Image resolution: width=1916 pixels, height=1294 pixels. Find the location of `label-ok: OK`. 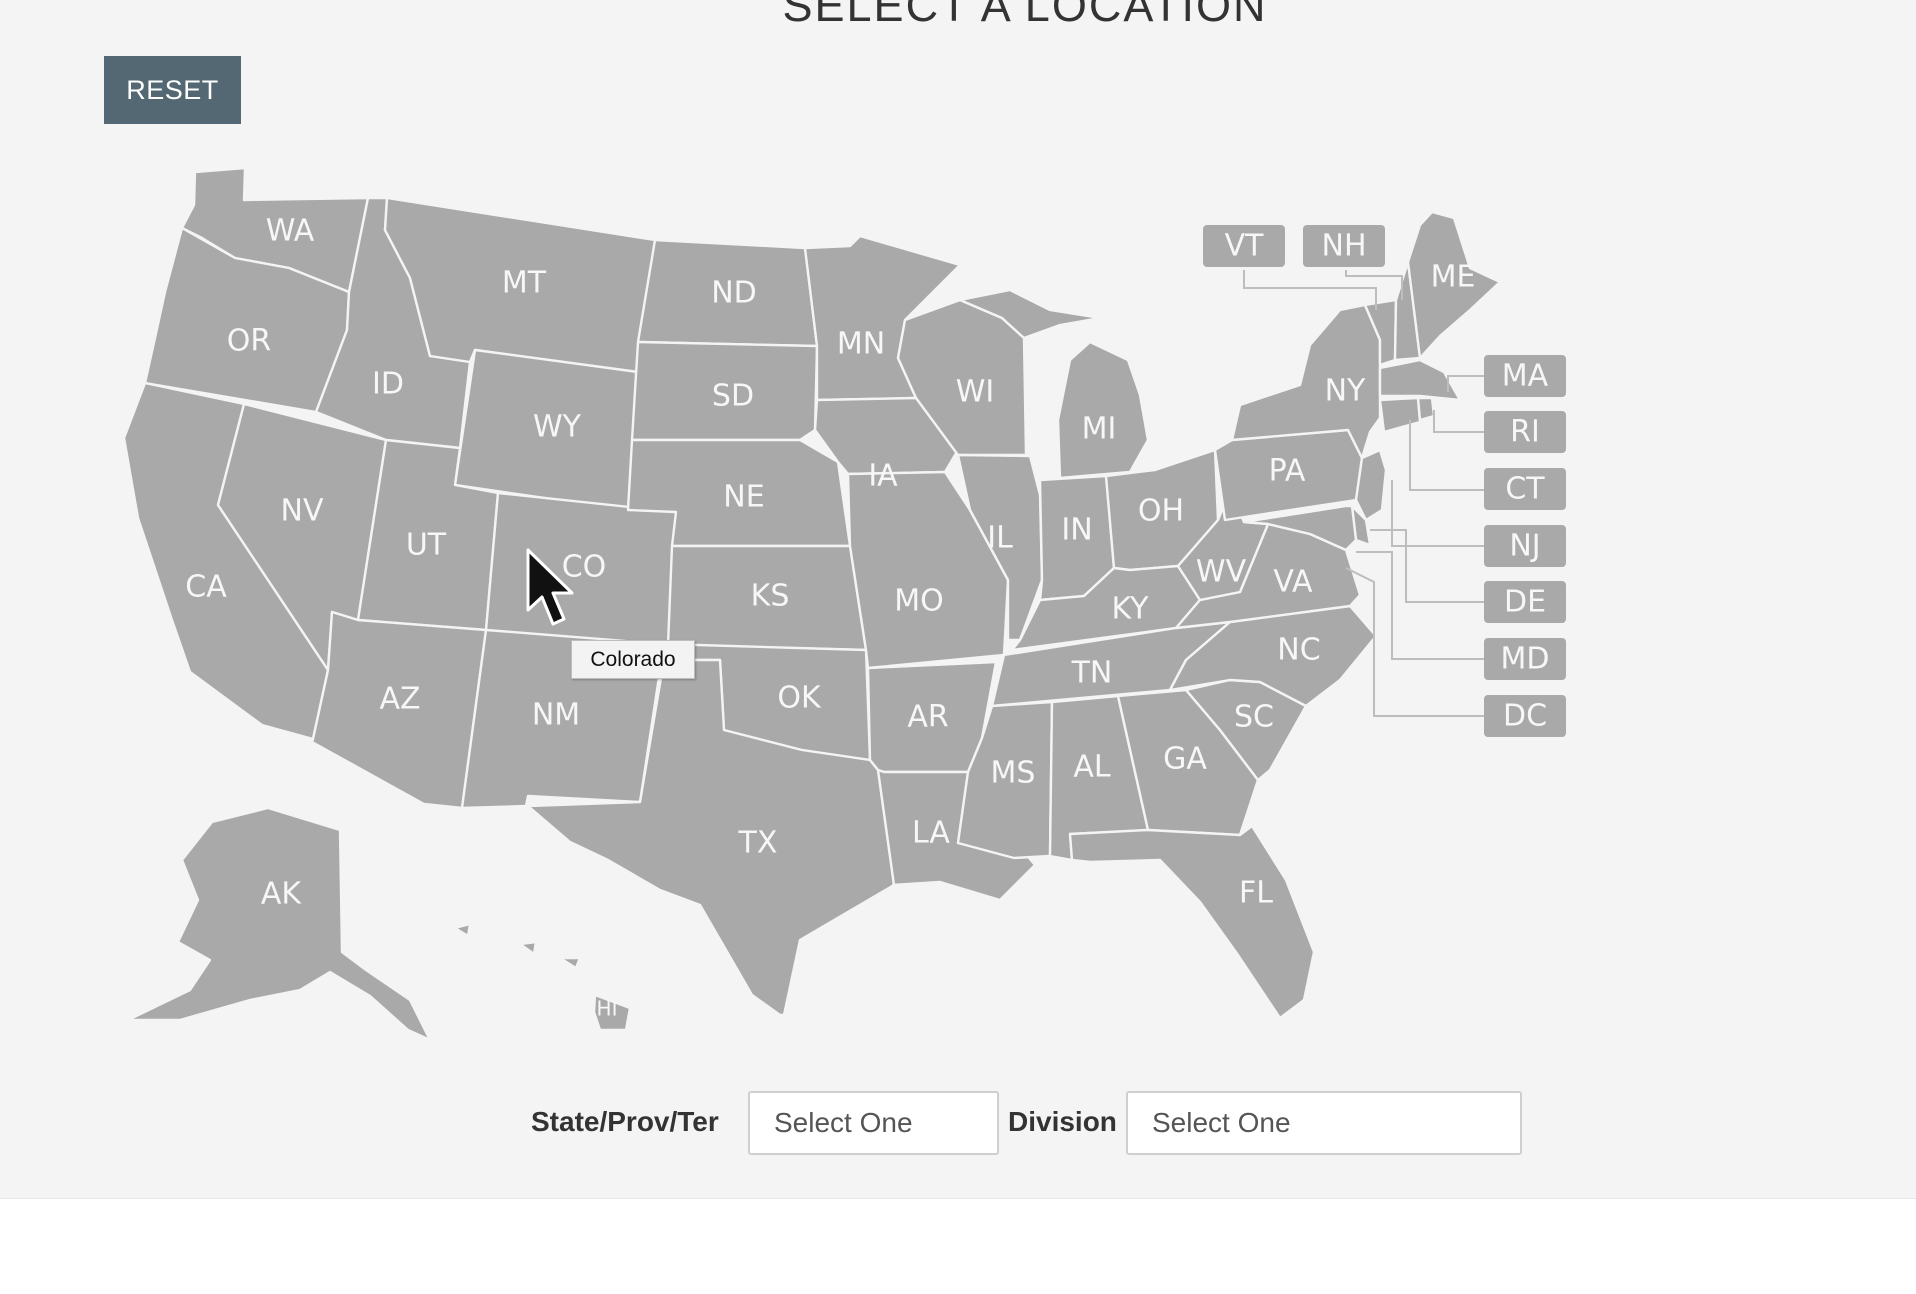

label-ok: OK is located at coordinates (799, 698).